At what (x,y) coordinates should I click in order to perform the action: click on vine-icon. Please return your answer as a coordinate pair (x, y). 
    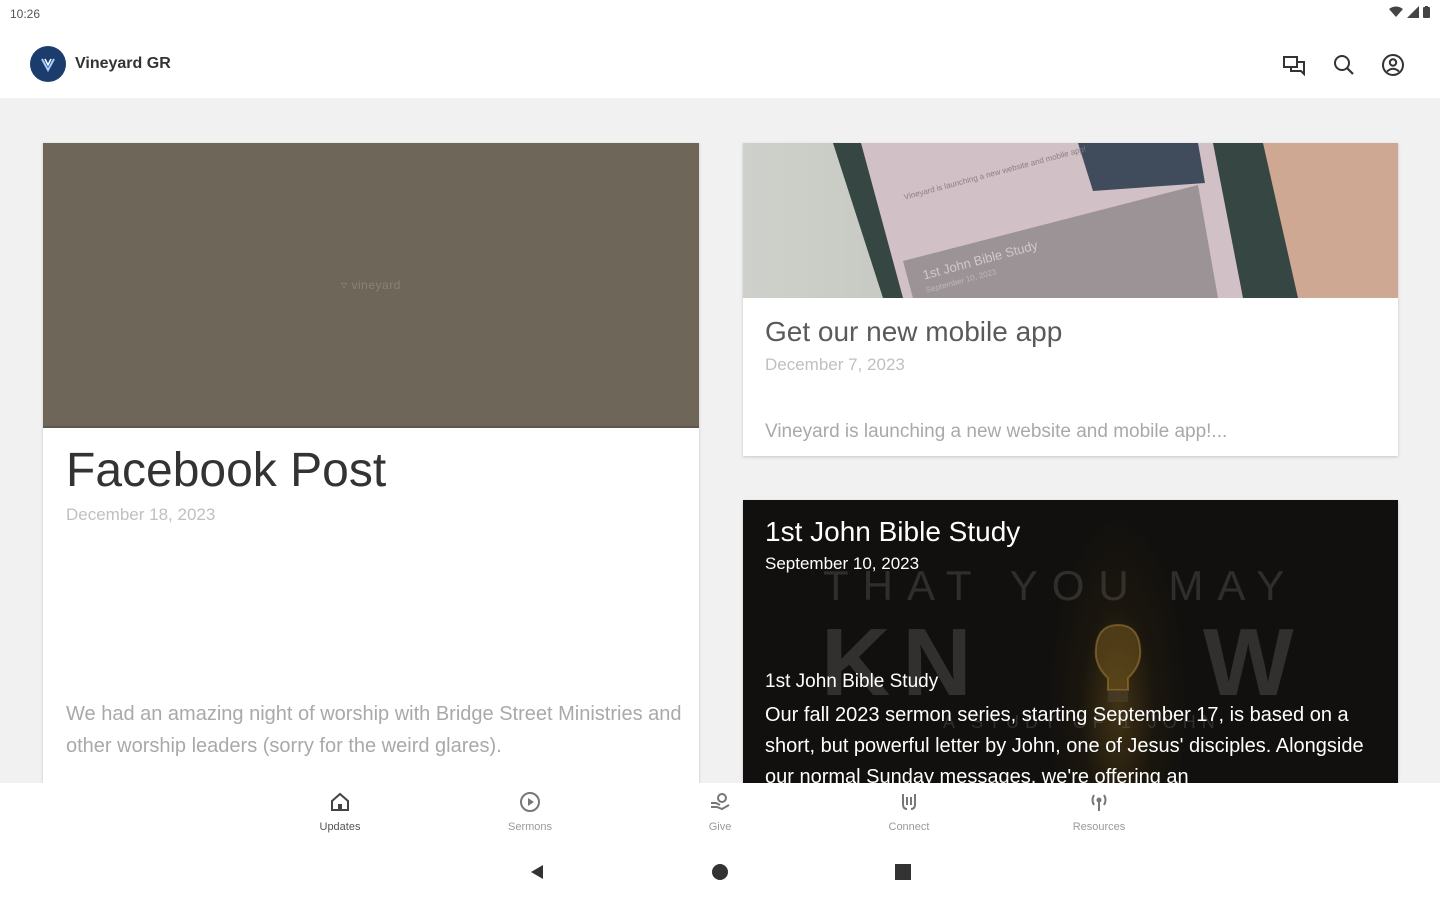
    Looking at the image, I should click on (48, 65).